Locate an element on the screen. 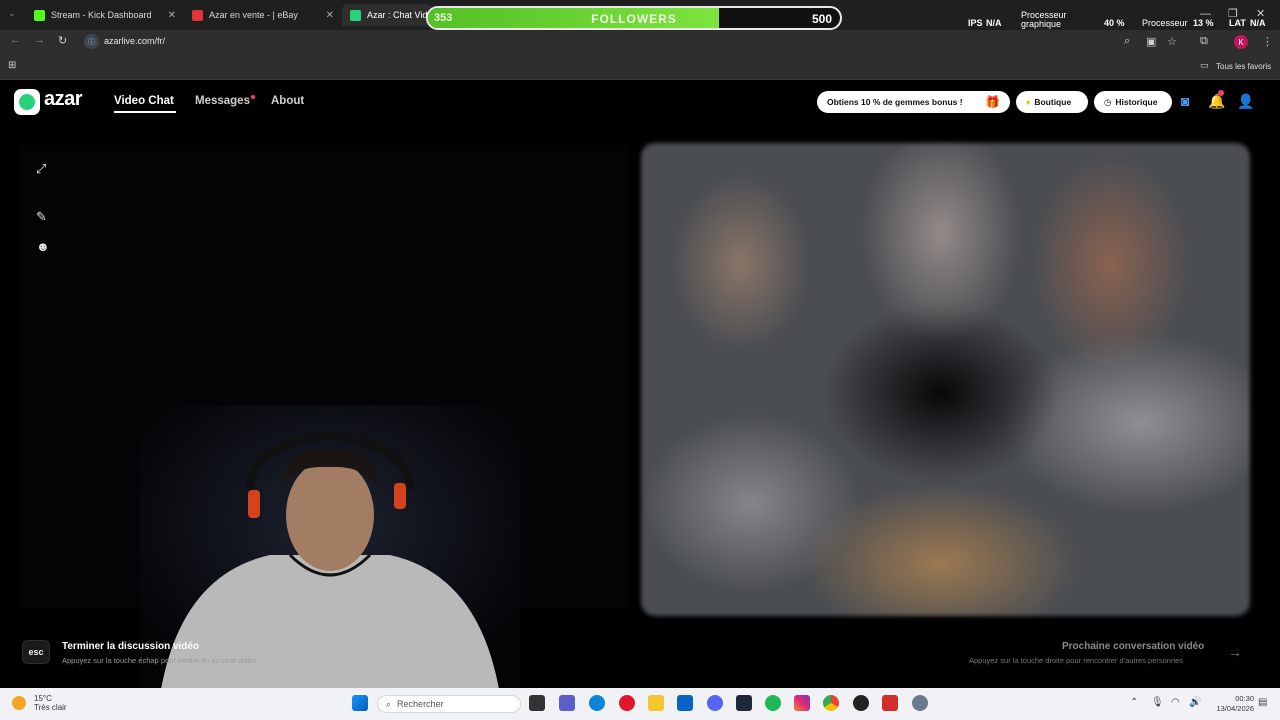  followers-label: FOLLOWERS is located at coordinates (634, 19).